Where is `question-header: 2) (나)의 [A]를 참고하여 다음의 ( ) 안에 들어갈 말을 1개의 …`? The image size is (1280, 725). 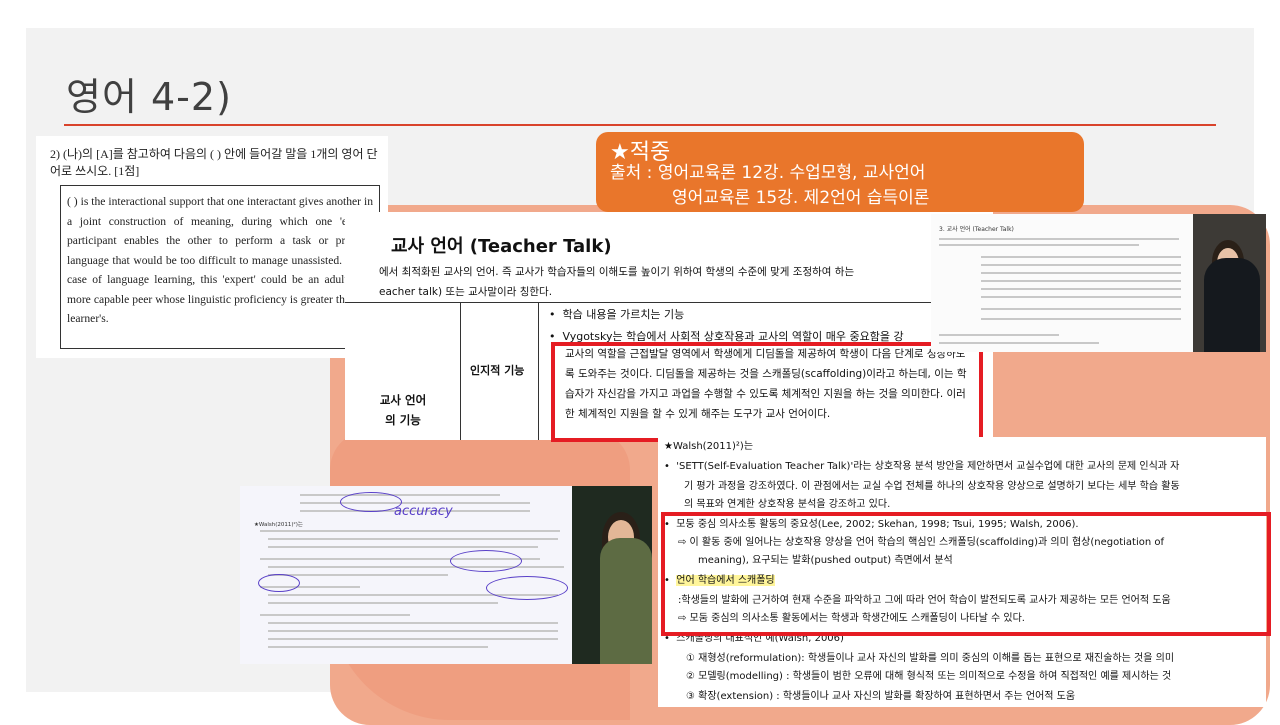 question-header: 2) (나)의 [A]를 참고하여 다음의 ( ) 안에 들어갈 말을 1개의 … is located at coordinates (214, 162).